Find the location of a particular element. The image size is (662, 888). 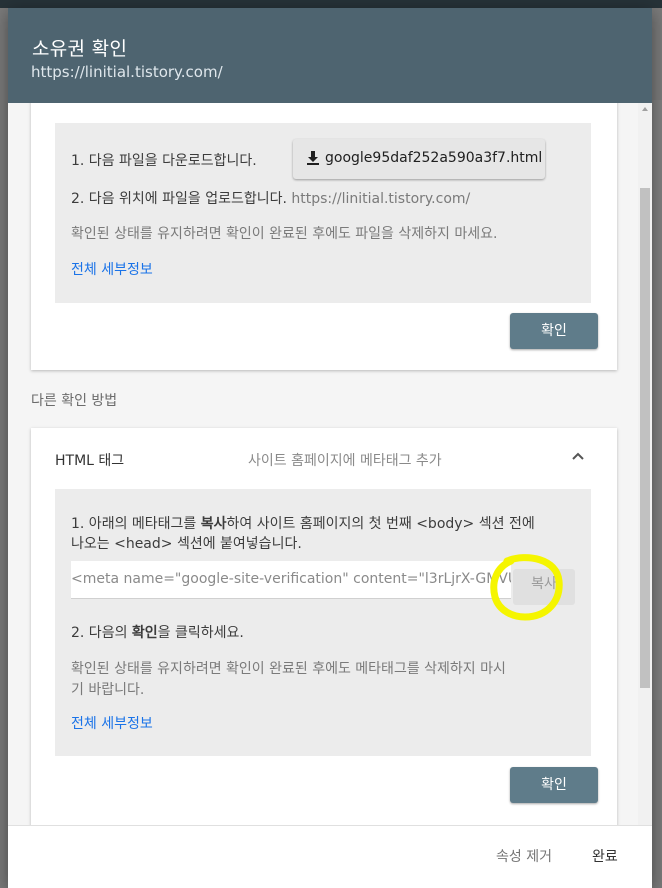

dialog-footer: 속성 제거 완료 is located at coordinates (330, 856).